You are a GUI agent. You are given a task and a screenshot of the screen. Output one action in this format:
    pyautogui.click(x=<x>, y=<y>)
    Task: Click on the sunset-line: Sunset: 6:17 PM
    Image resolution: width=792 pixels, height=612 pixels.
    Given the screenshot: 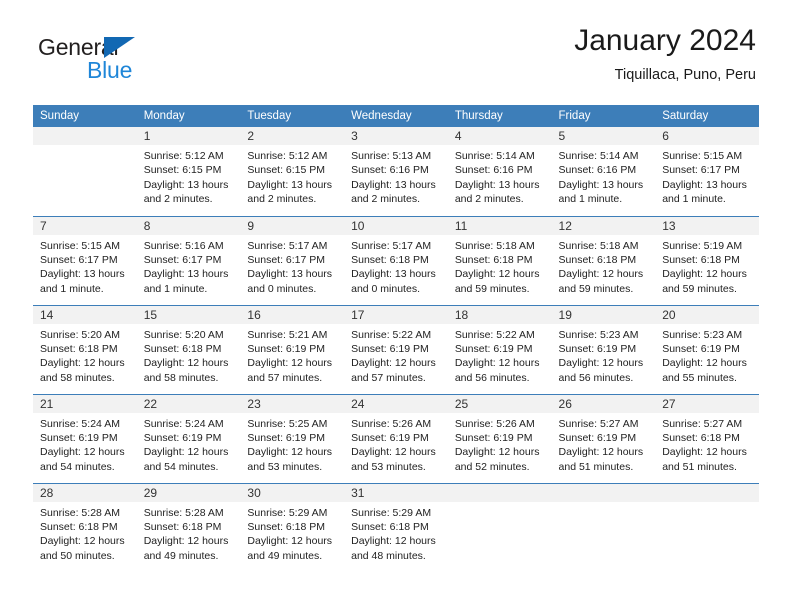 What is the action you would take?
    pyautogui.click(x=182, y=259)
    